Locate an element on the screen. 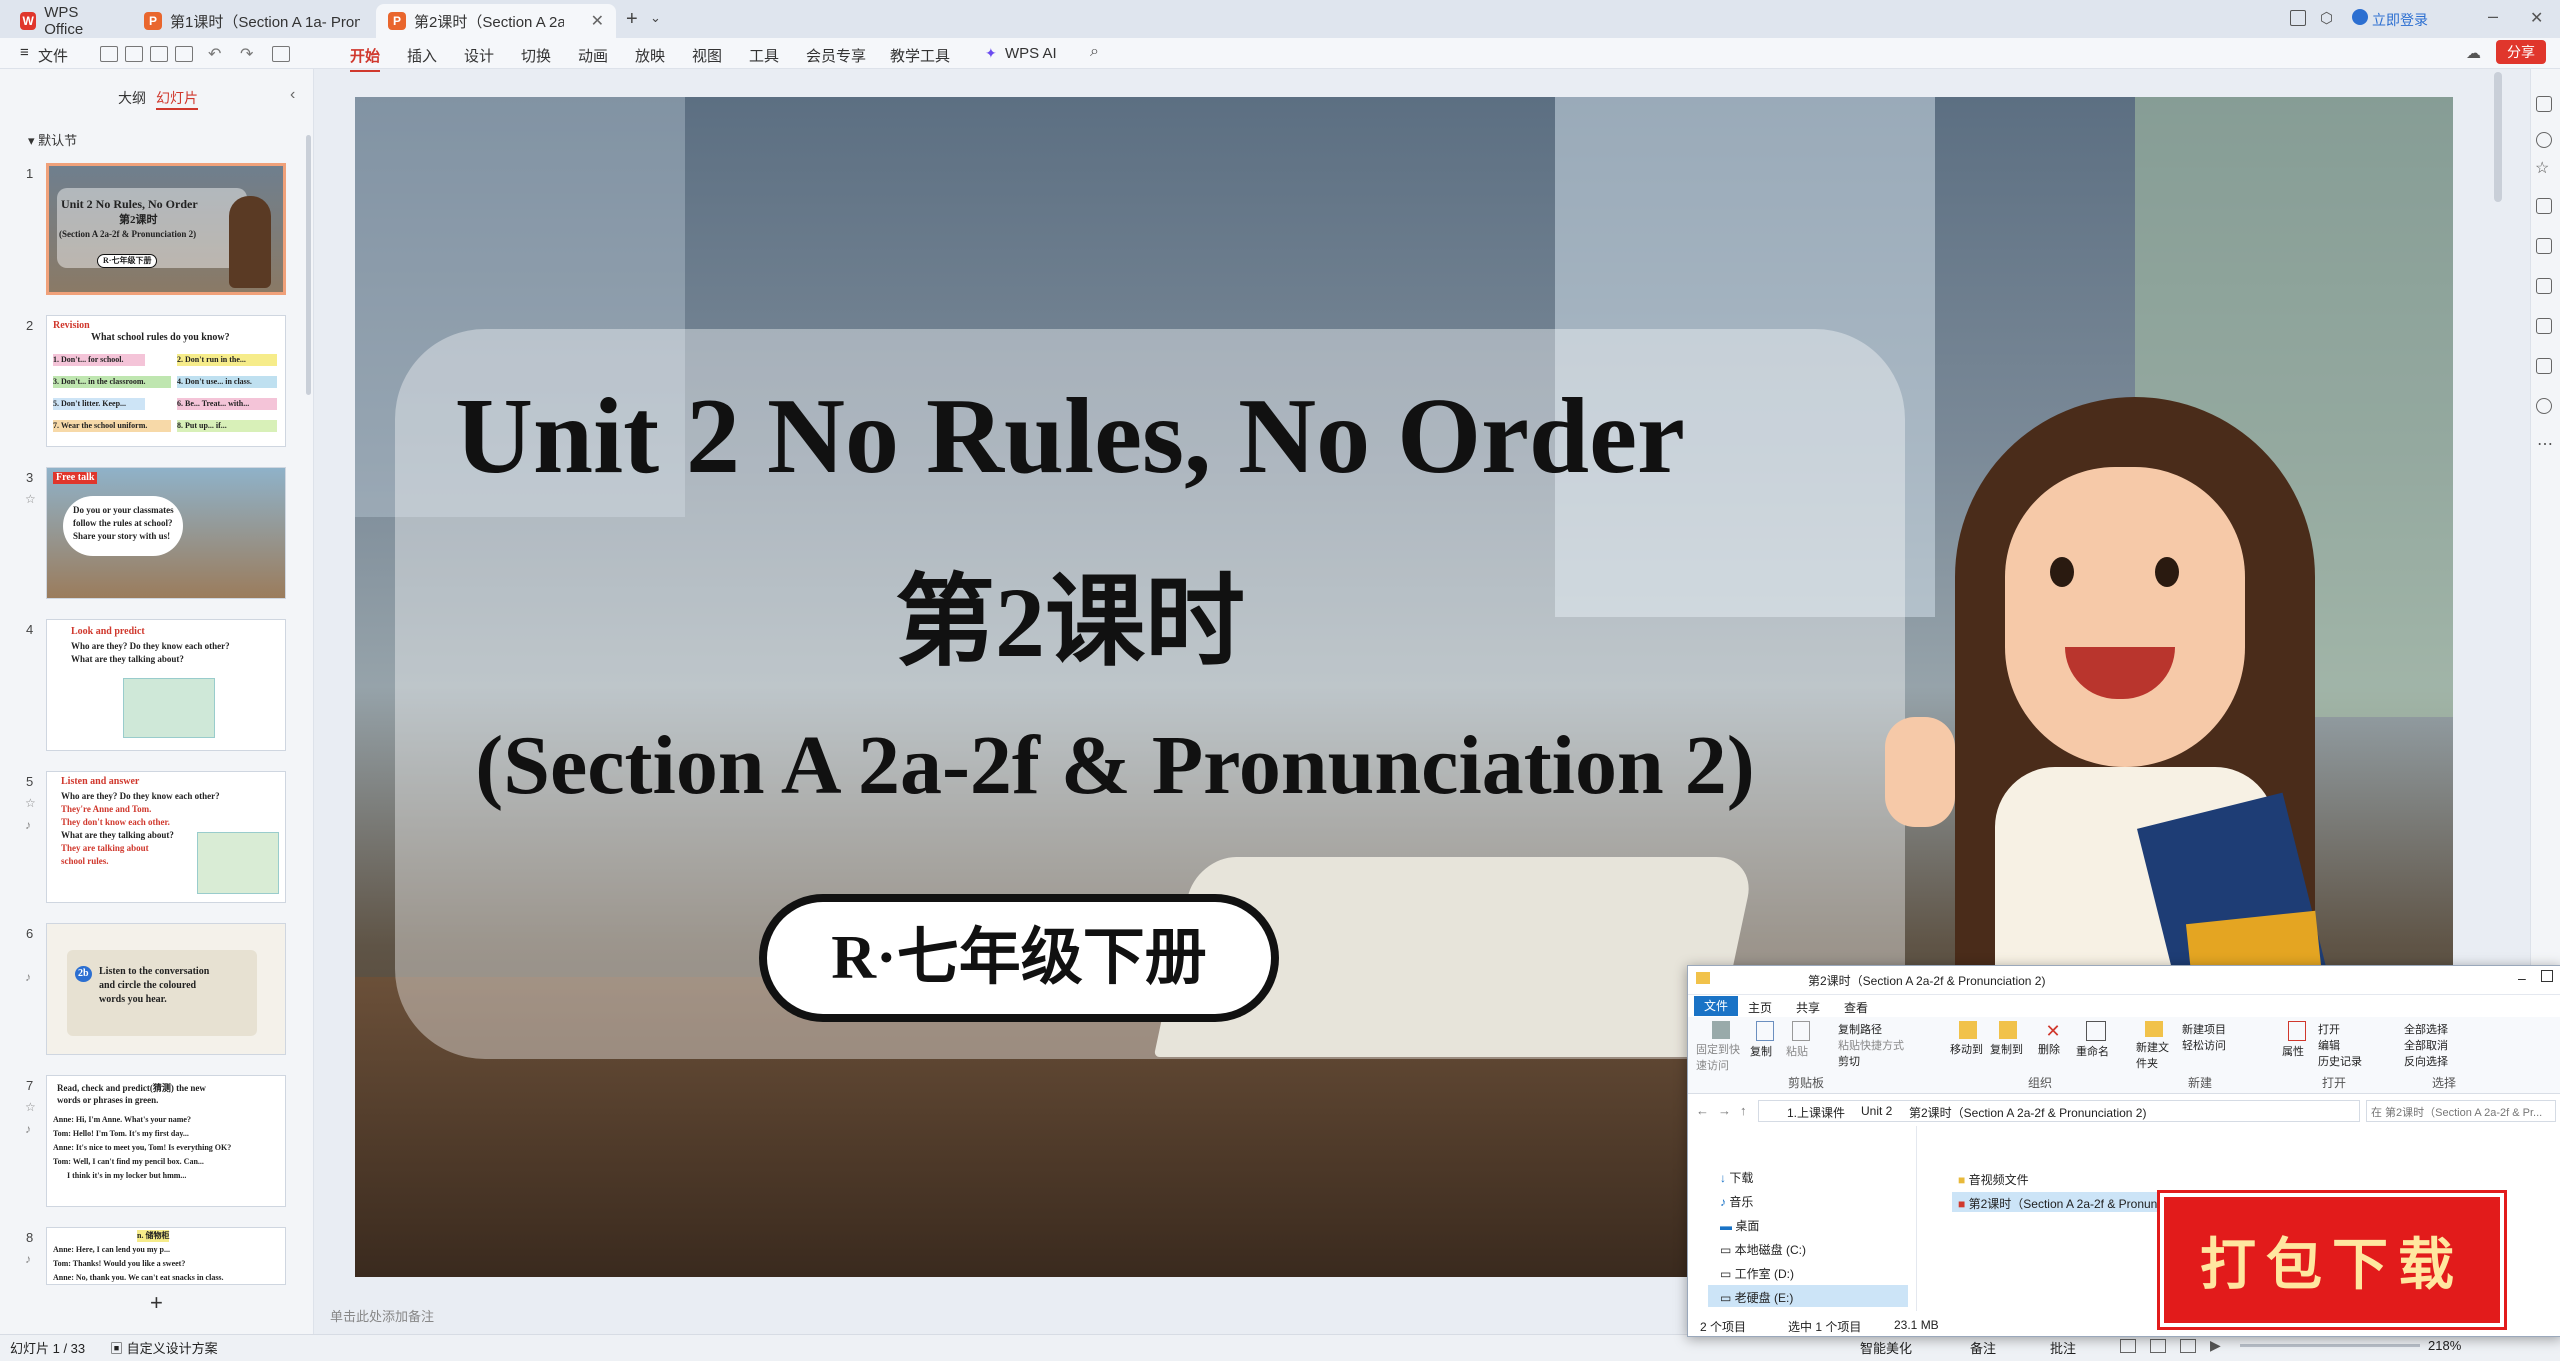  format-painter-icon is located at coordinates (281, 54).